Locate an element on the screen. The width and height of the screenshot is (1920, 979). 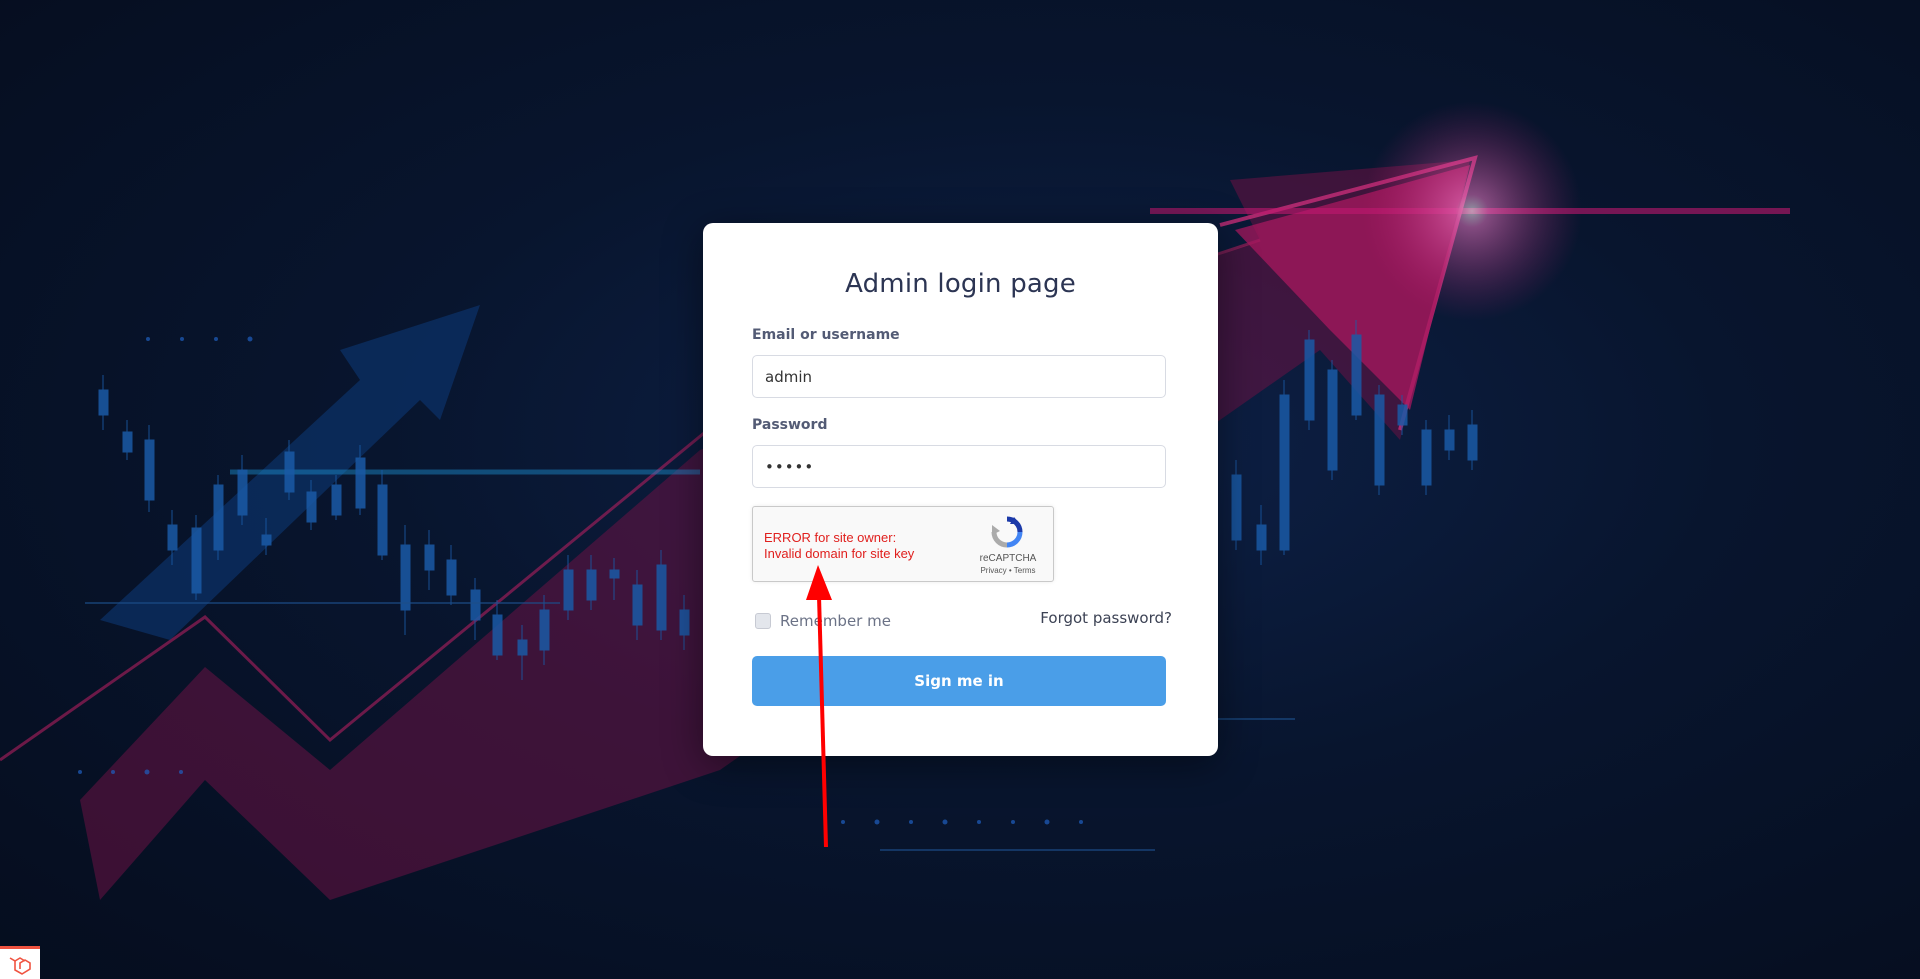
remember-me-label: Remember me is located at coordinates (835, 621).